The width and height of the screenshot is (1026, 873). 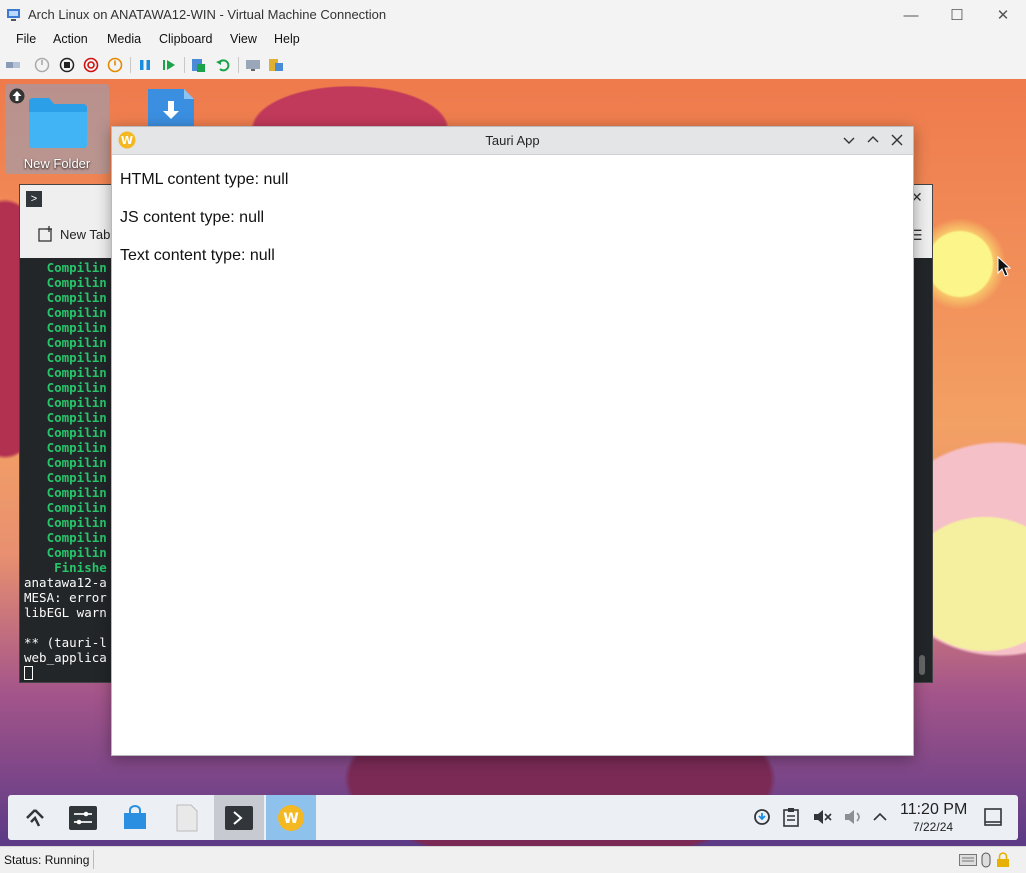 I want to click on app-launcher-icon, so click(x=35, y=817).